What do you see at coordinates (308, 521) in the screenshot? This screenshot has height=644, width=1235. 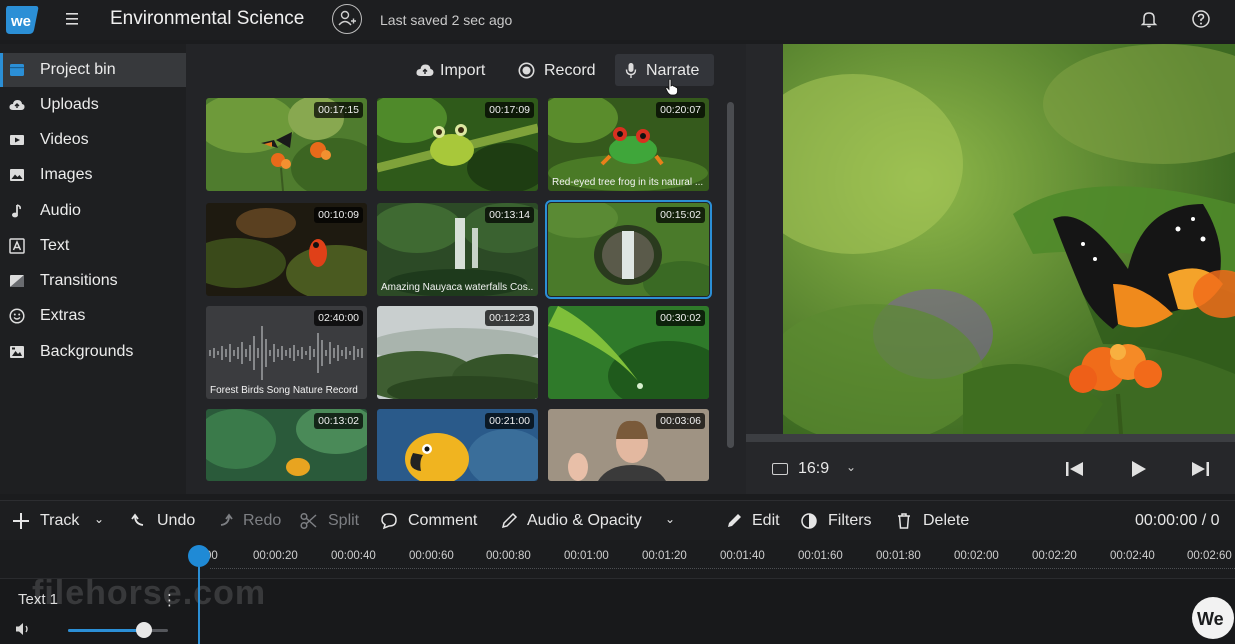 I see `scissors-icon` at bounding box center [308, 521].